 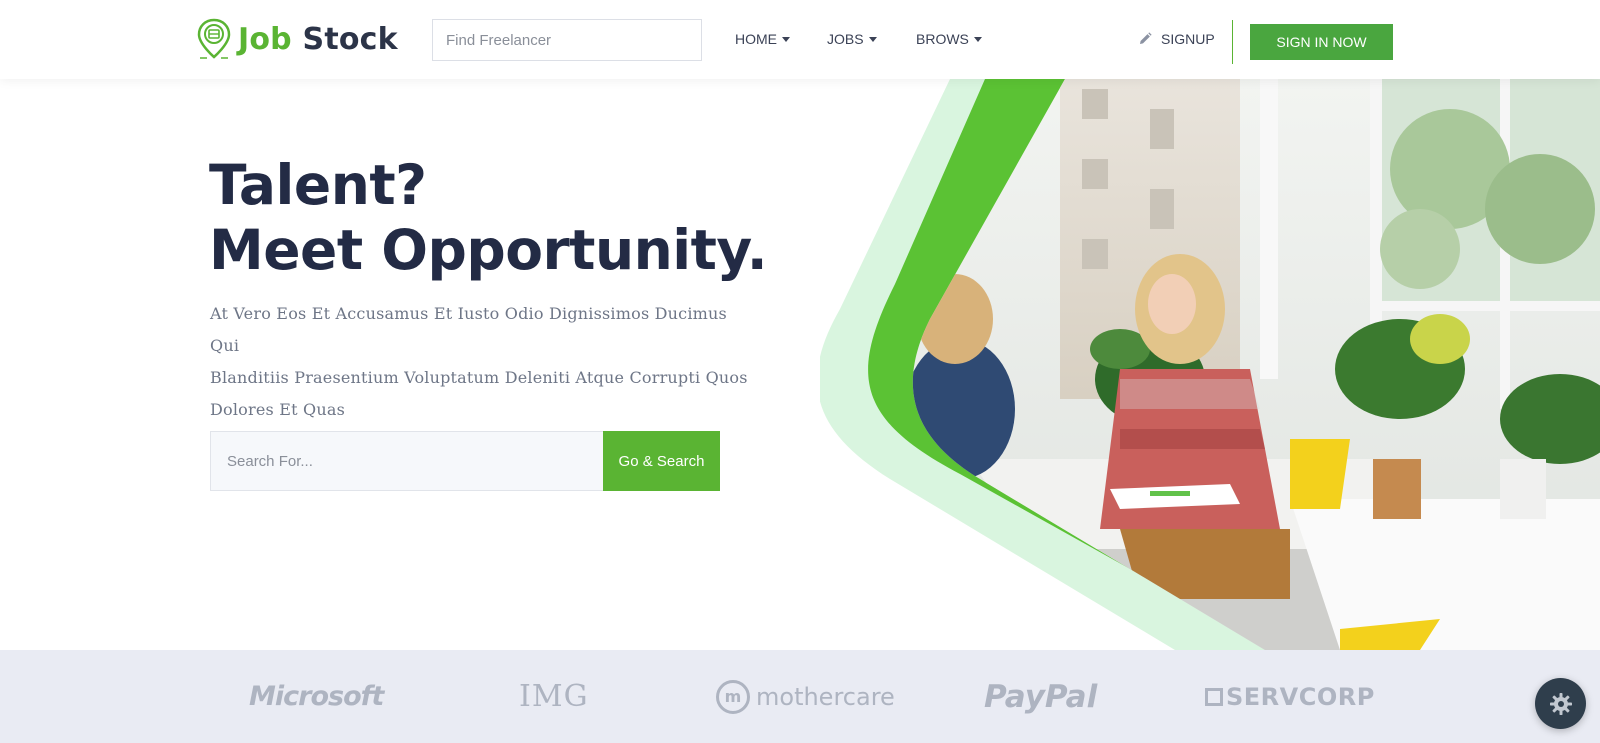 I want to click on servcorp-square-icon, so click(x=1214, y=696).